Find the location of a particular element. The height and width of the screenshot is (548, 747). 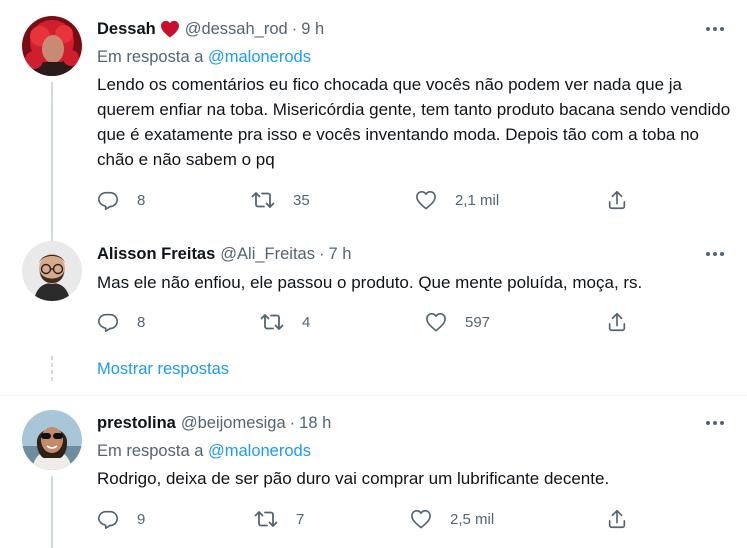

tweet-header: Alisson Freitas @Ali_Freitas · 7 h is located at coordinates (224, 254).